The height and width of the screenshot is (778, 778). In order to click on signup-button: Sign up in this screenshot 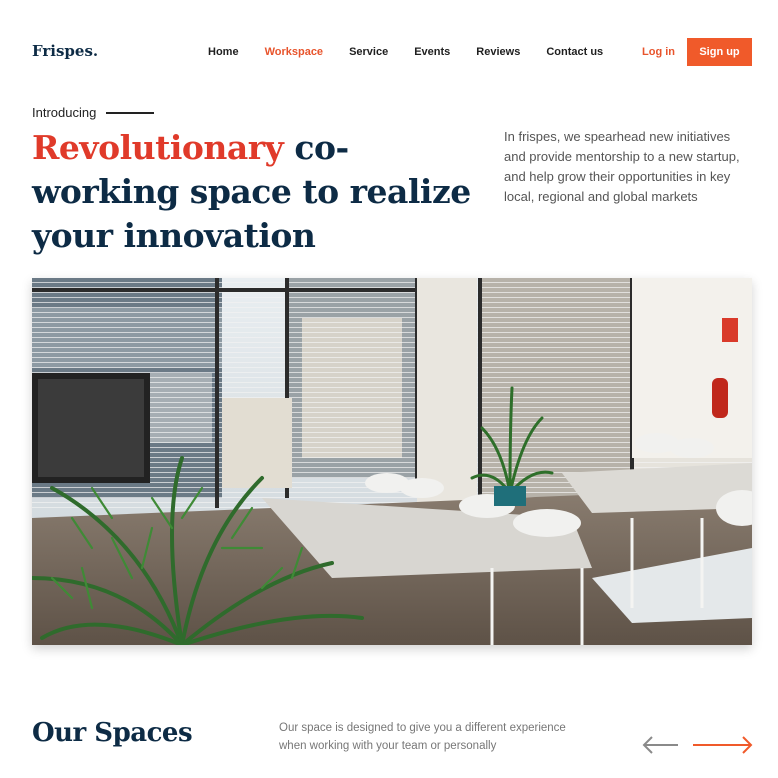, I will do `click(719, 52)`.